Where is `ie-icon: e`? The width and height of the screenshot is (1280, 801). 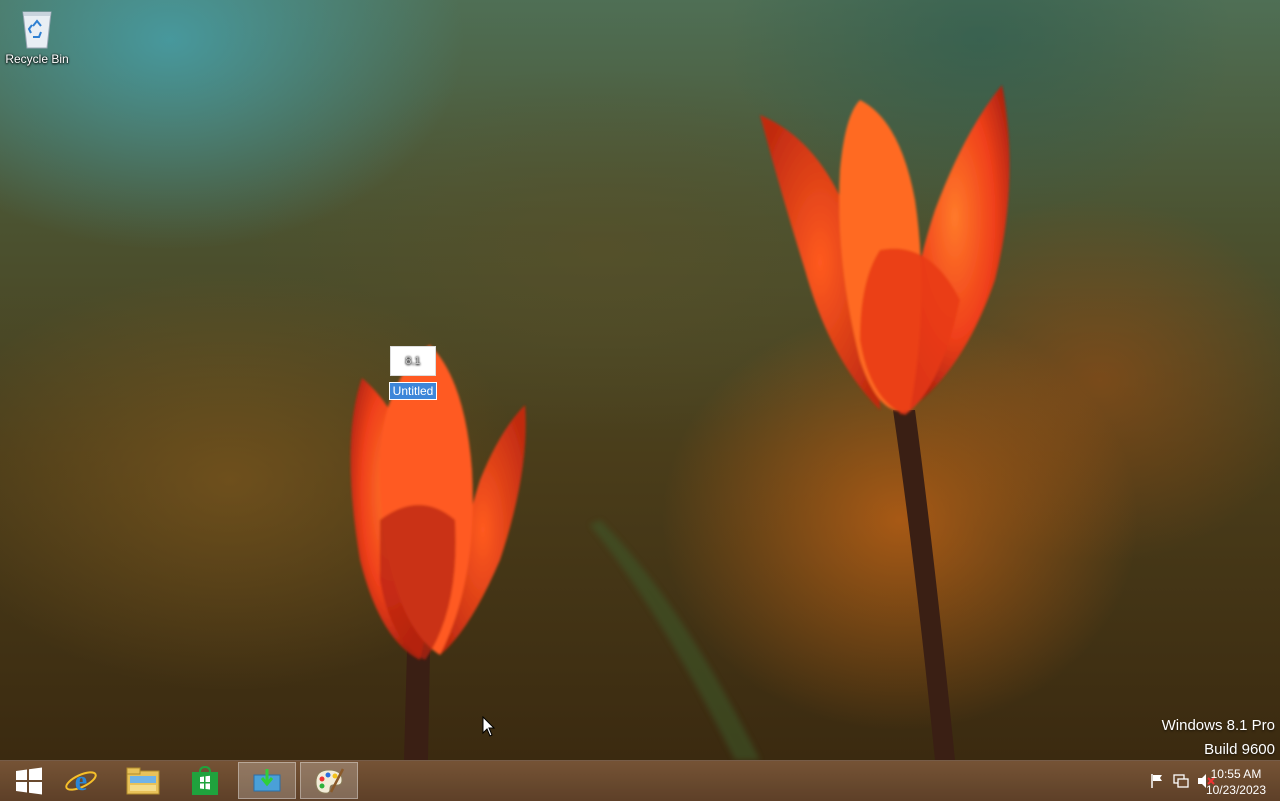
ie-icon: e is located at coordinates (81, 781).